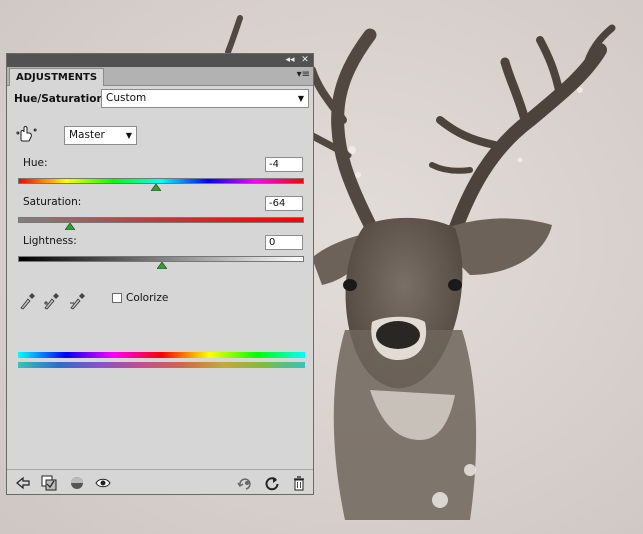 The height and width of the screenshot is (534, 643). I want to click on lightness-slider-thumb, so click(162, 265).